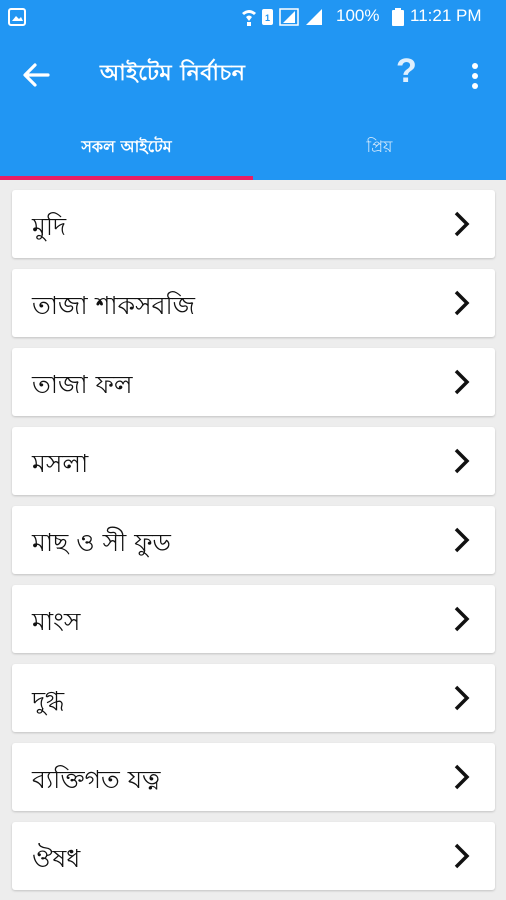 This screenshot has width=506, height=900. I want to click on back-arrow-icon, so click(35, 75).